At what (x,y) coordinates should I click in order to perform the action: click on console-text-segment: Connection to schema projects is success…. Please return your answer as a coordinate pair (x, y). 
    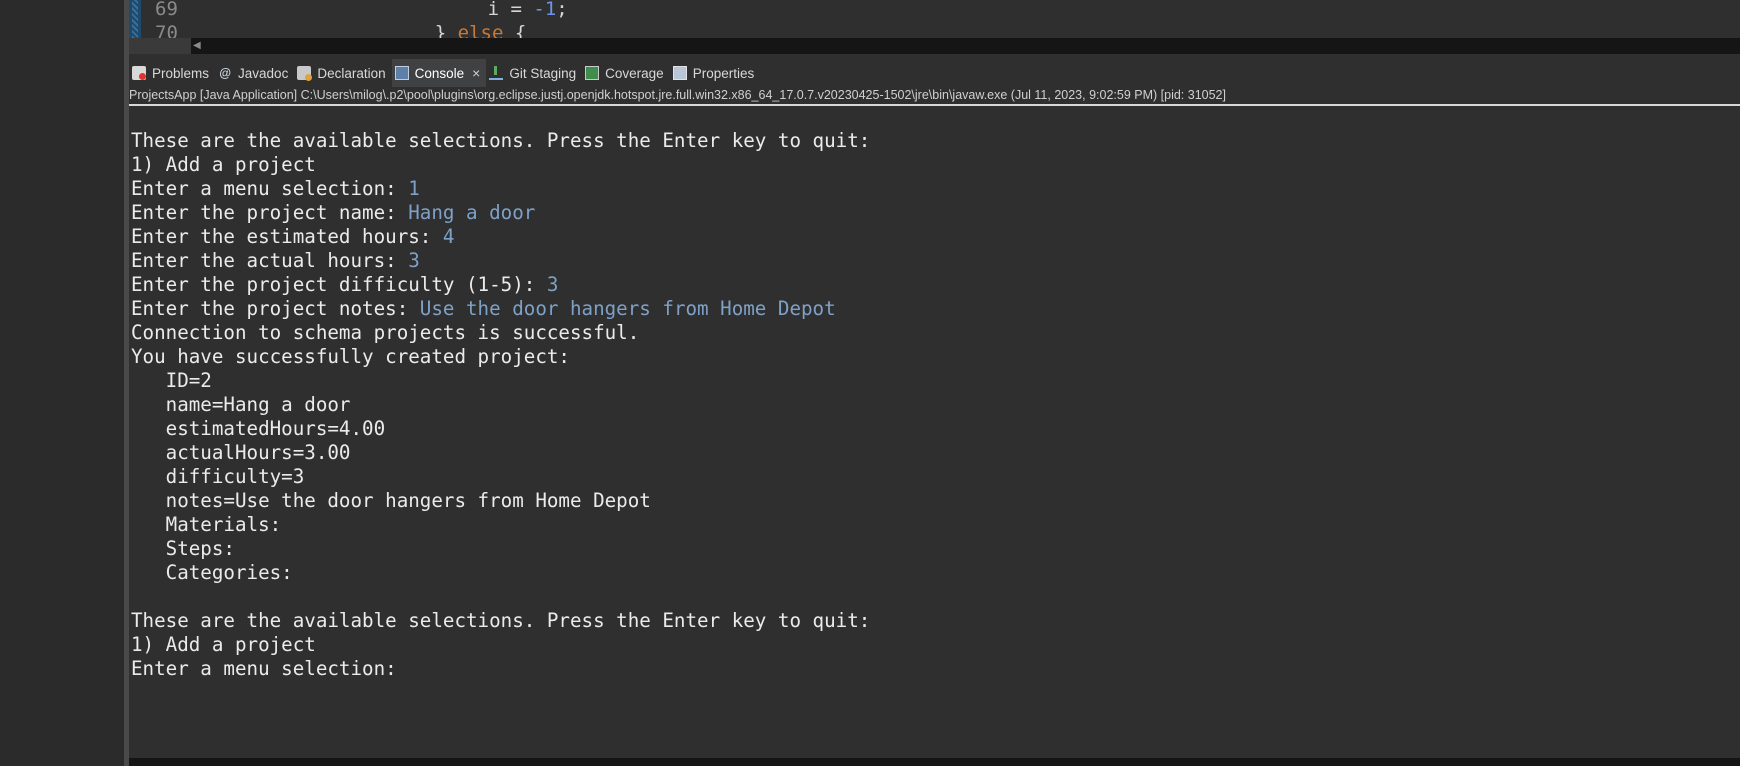
    Looking at the image, I should click on (385, 332).